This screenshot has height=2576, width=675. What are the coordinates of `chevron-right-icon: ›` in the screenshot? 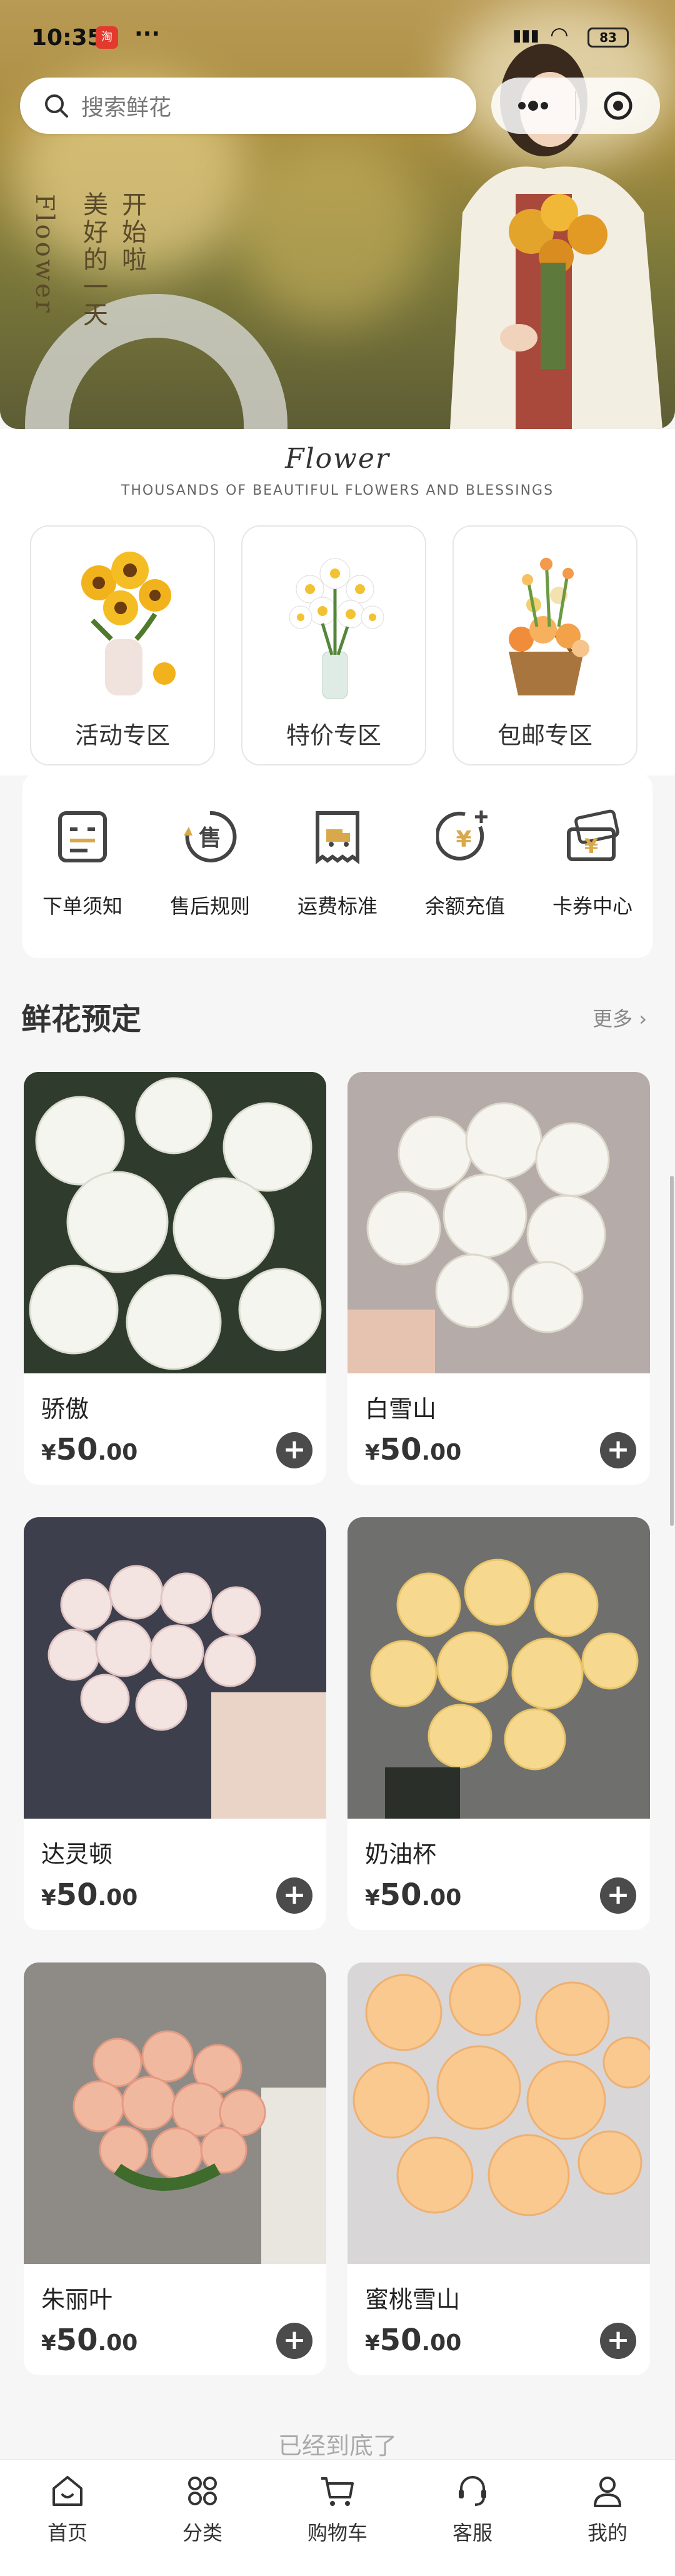 It's located at (643, 1019).